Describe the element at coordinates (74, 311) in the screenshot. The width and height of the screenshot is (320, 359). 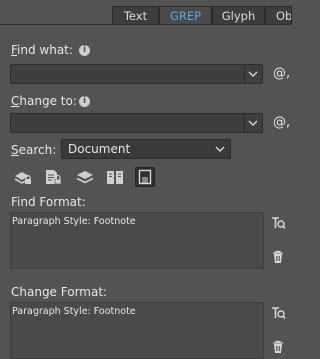
I see `change-format-value: Paragraph Style: Footnote` at that location.